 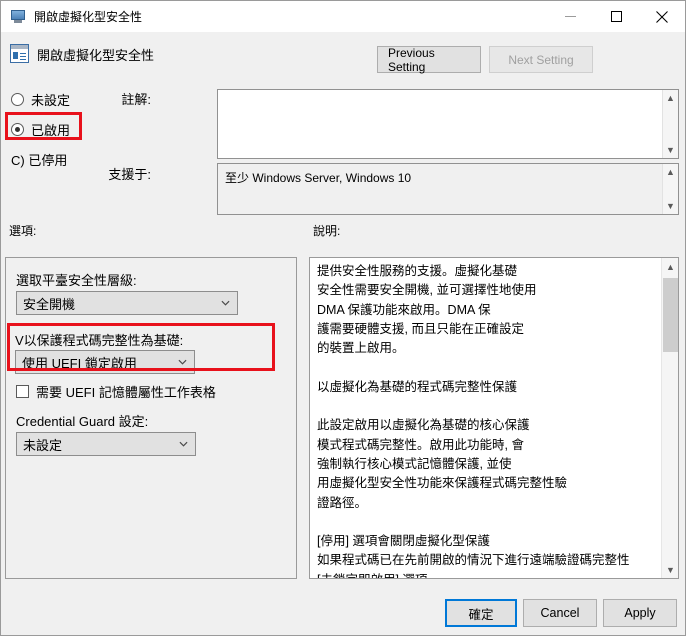 I want to click on platform-security-level-value: 安全開機, so click(x=49, y=304).